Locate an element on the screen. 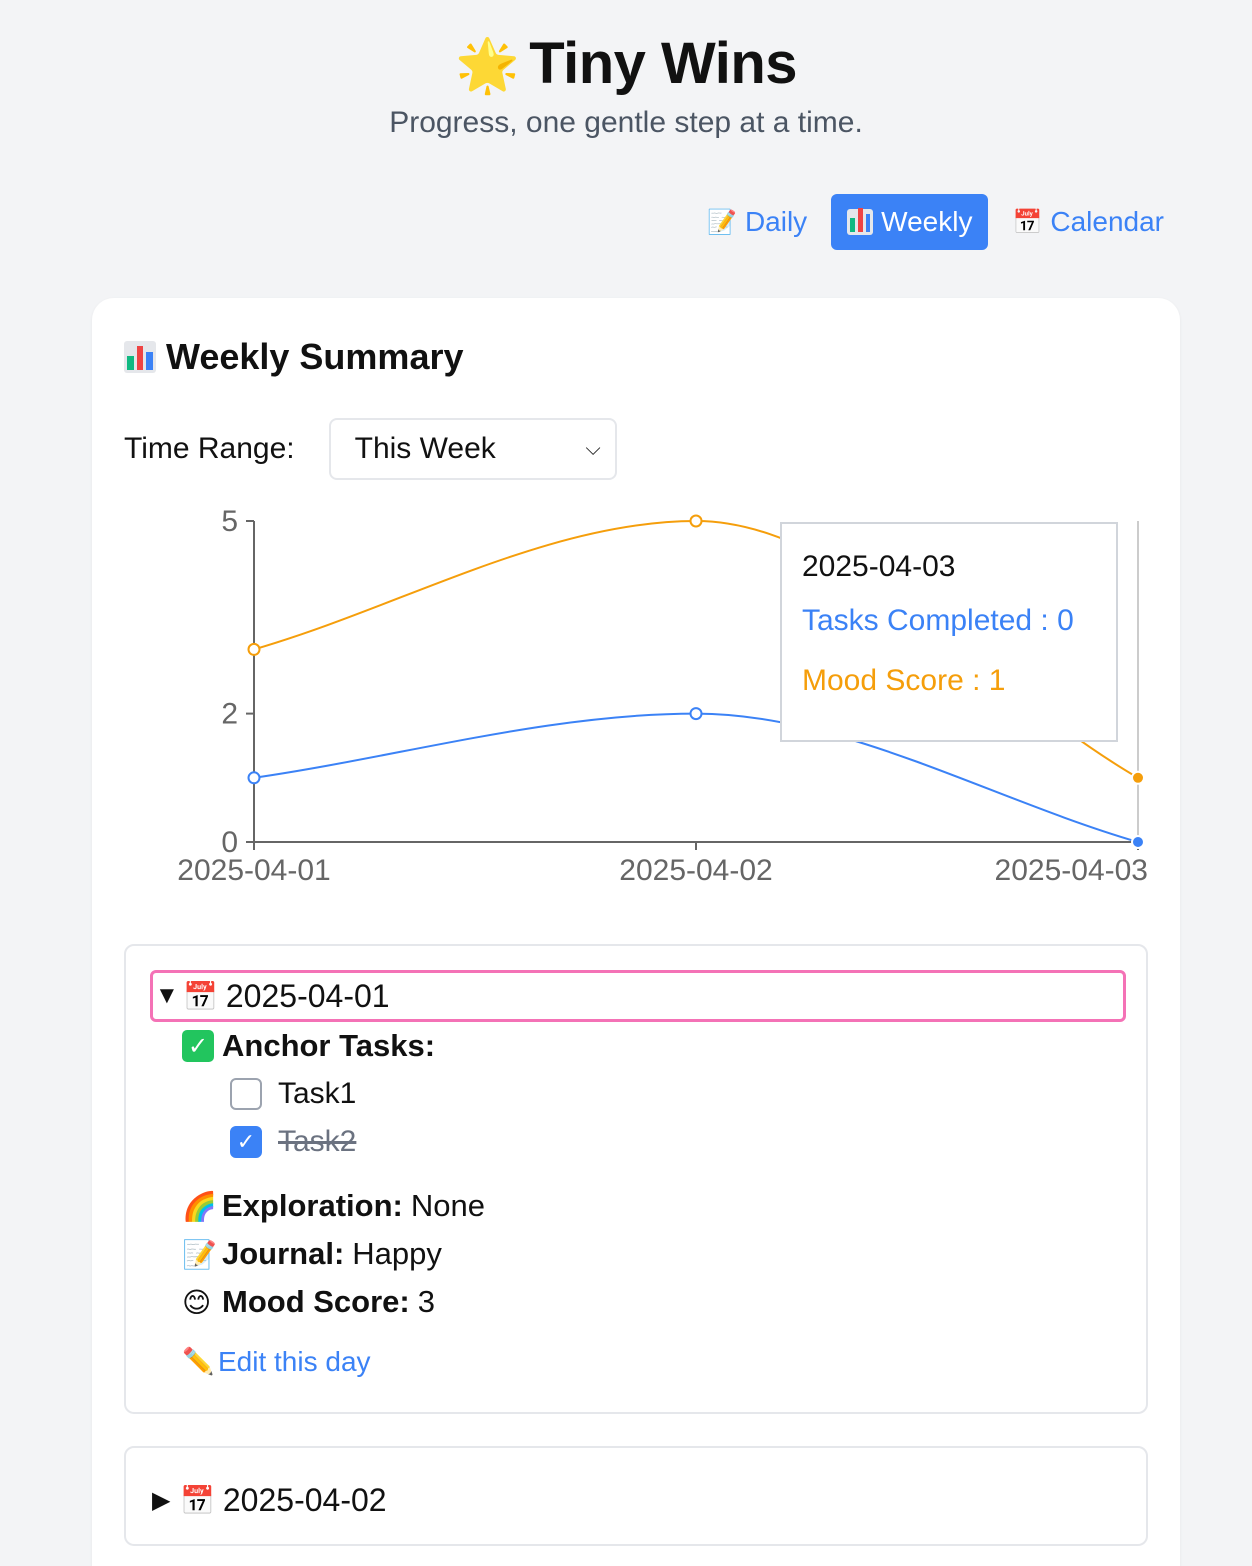 The height and width of the screenshot is (1566, 1252). day-details-2025-04-02: ▶ 📅 2025-04-02 is located at coordinates (636, 1496).